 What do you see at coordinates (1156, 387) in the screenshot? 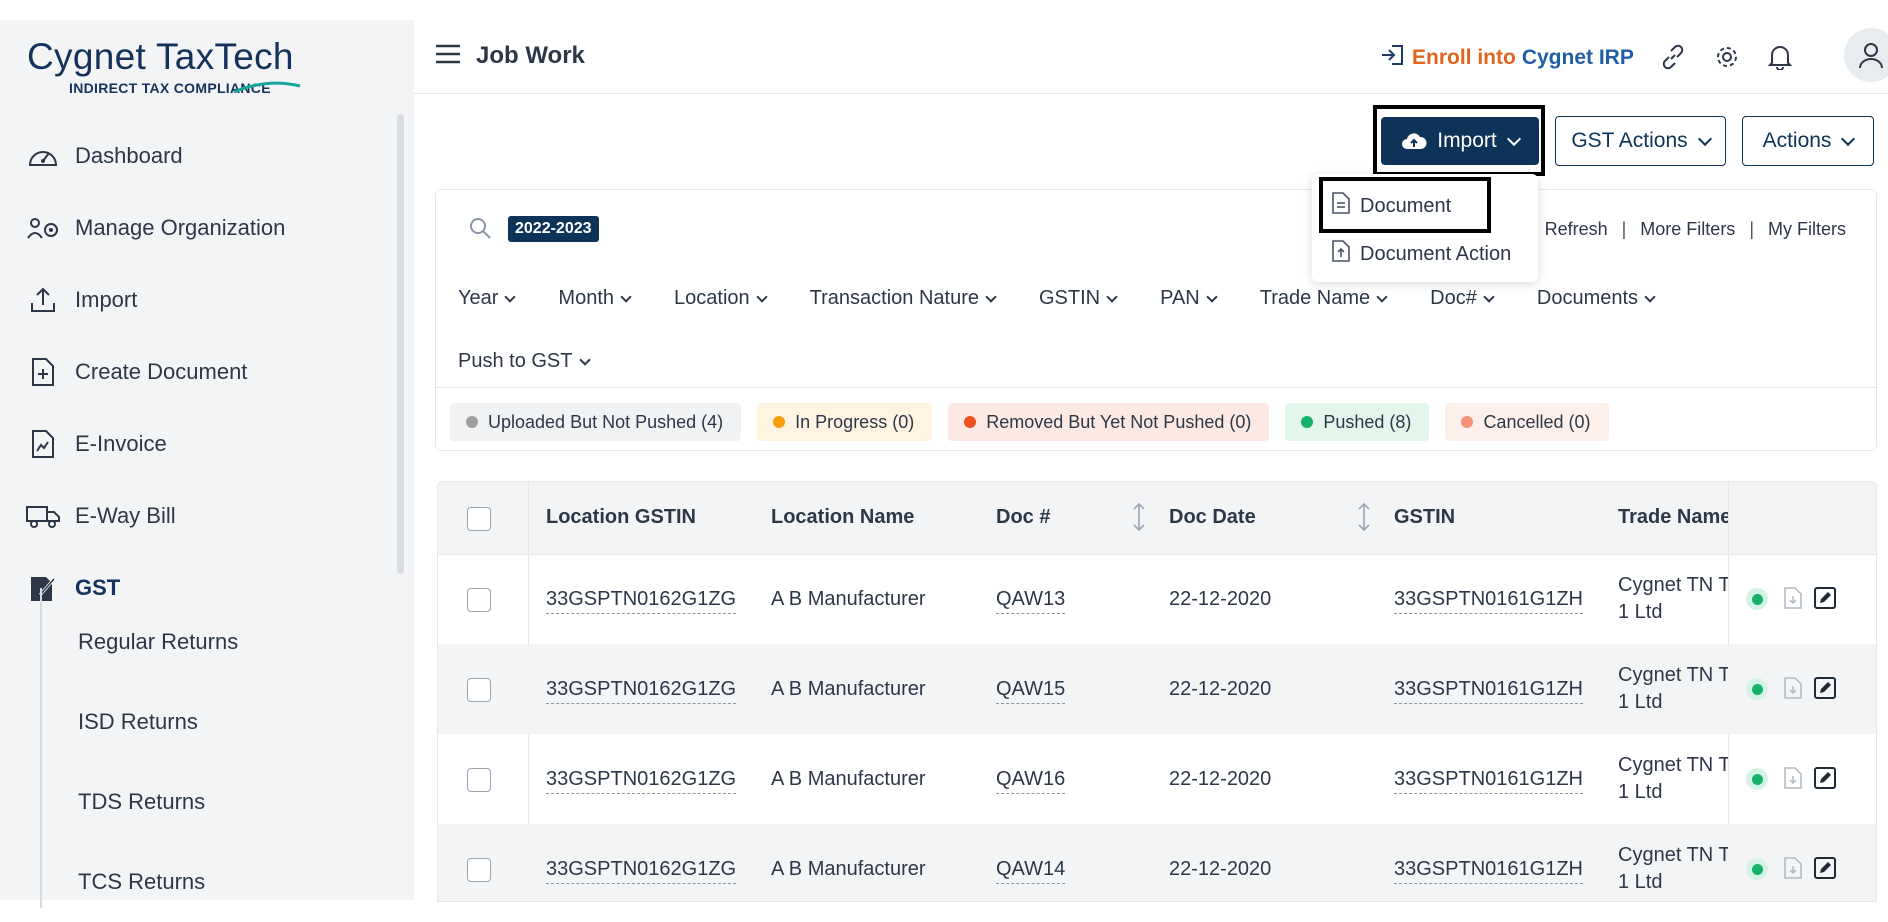
I see `divider` at bounding box center [1156, 387].